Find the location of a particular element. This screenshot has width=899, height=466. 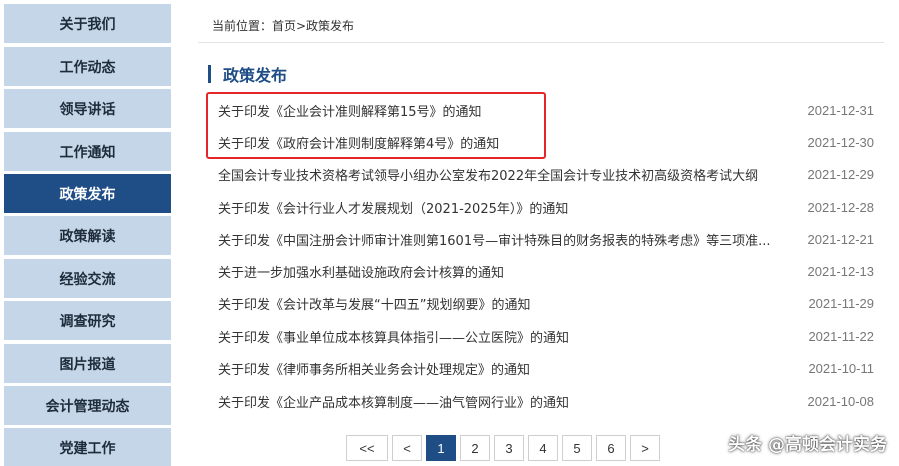

list-item: 关于印发《事业单位成本核算具体指引——公立医院》的通知 2021-11-22 is located at coordinates (541, 336).